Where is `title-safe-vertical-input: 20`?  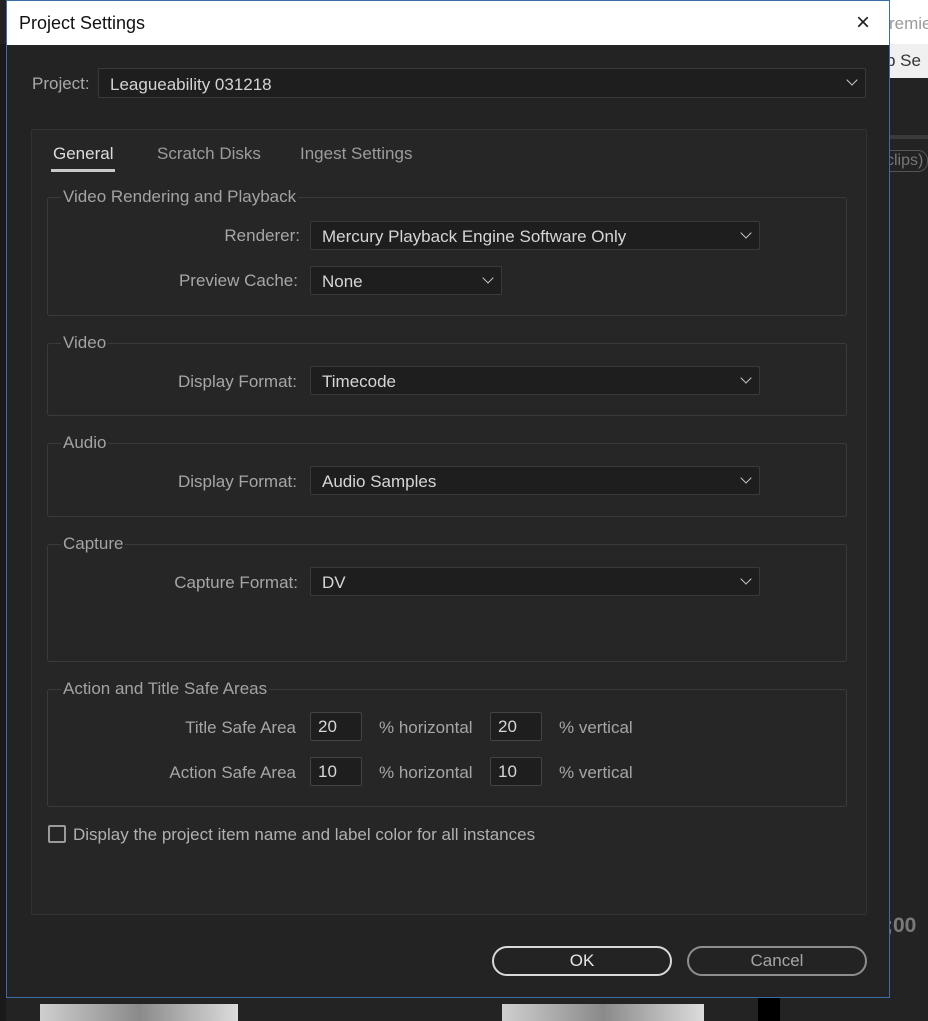
title-safe-vertical-input: 20 is located at coordinates (516, 726).